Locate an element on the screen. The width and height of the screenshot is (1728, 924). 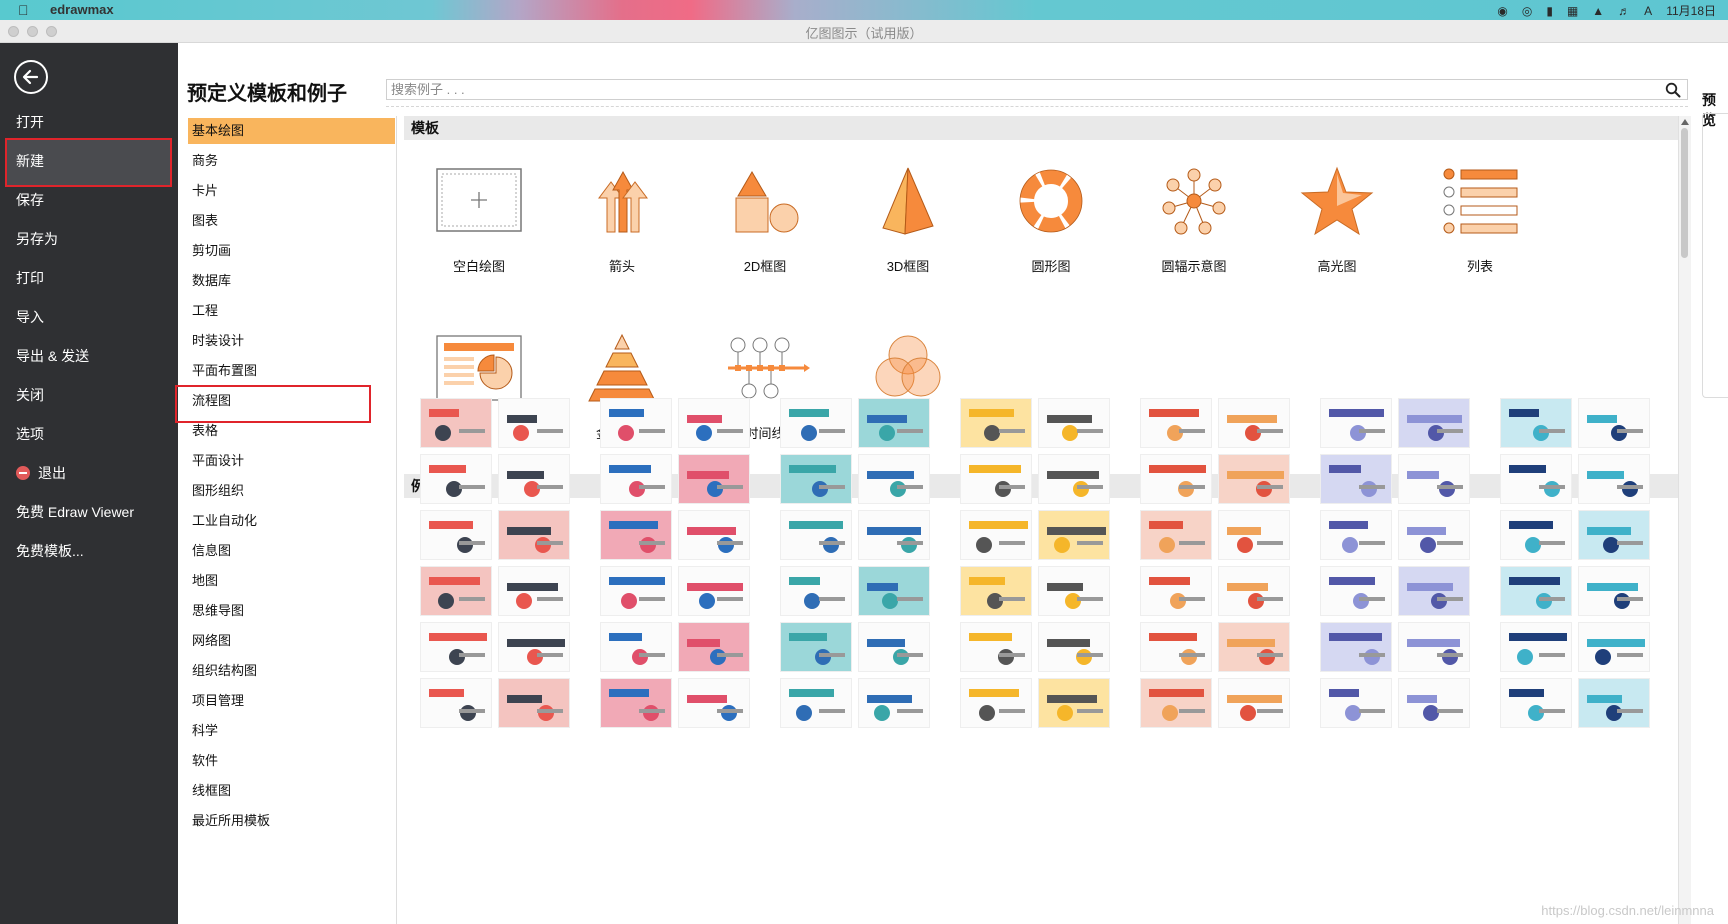
category-item-basic: 基本绘图 is located at coordinates (291, 131).